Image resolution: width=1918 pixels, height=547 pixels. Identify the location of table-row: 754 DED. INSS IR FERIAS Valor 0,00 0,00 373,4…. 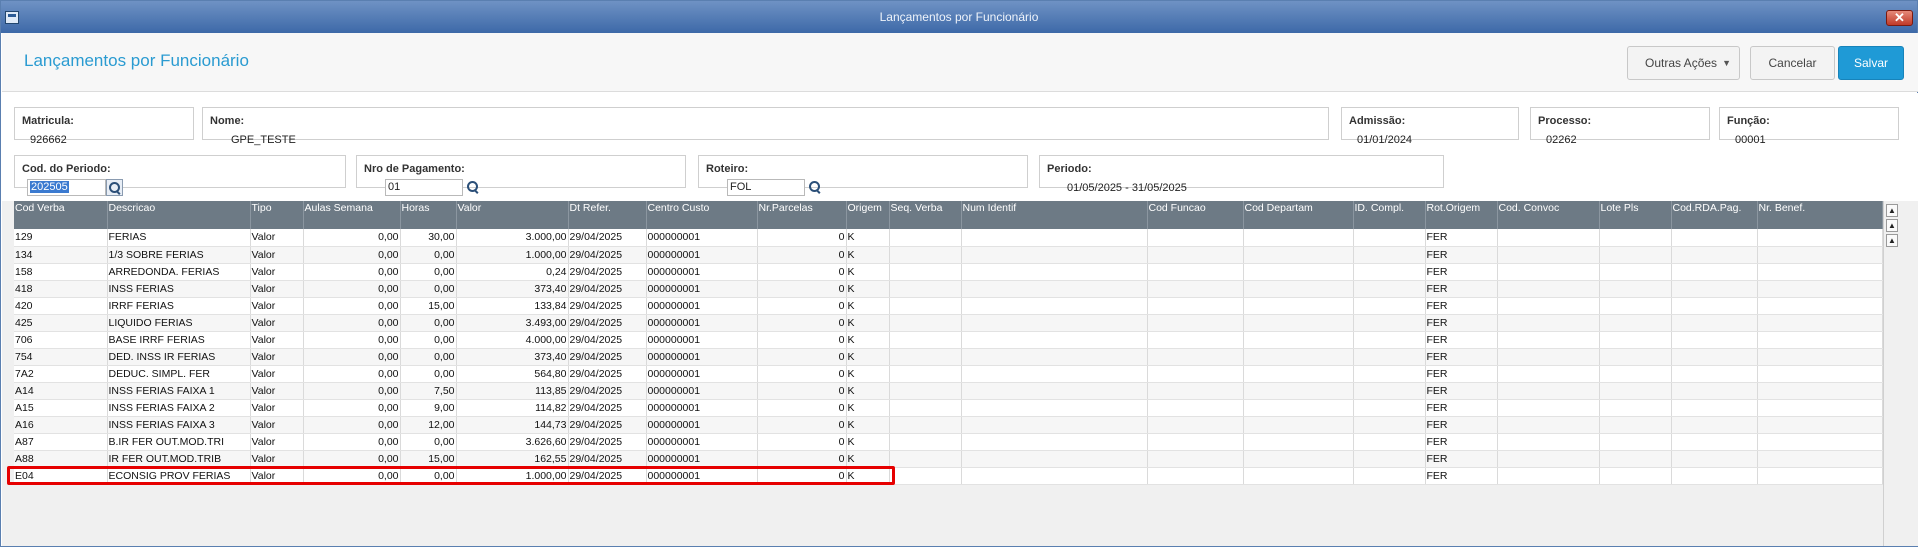
(948, 357).